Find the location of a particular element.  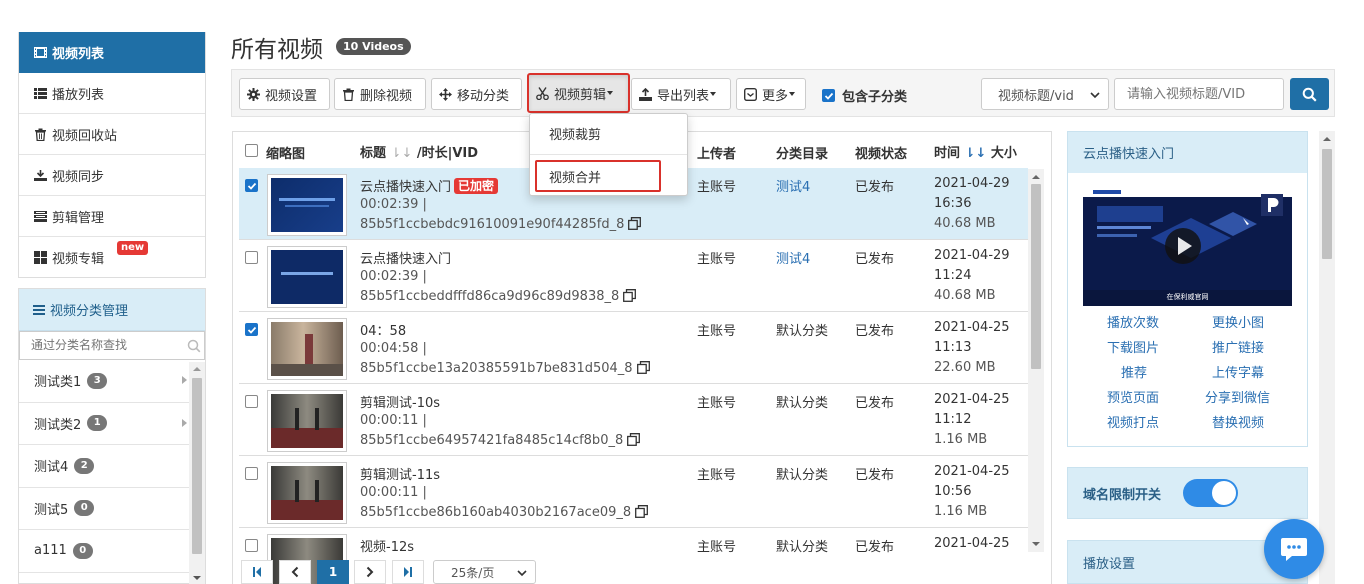

page-scrollbar is located at coordinates (1327, 357).